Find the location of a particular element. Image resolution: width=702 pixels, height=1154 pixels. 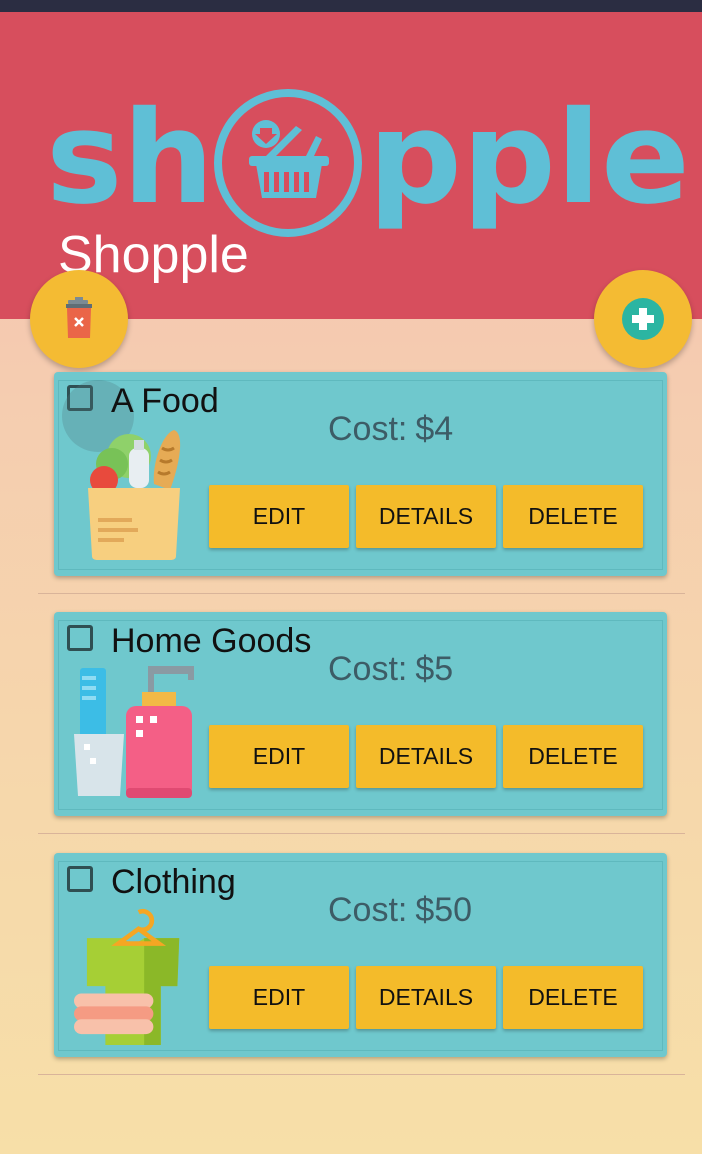

trash-icon is located at coordinates (79, 317).